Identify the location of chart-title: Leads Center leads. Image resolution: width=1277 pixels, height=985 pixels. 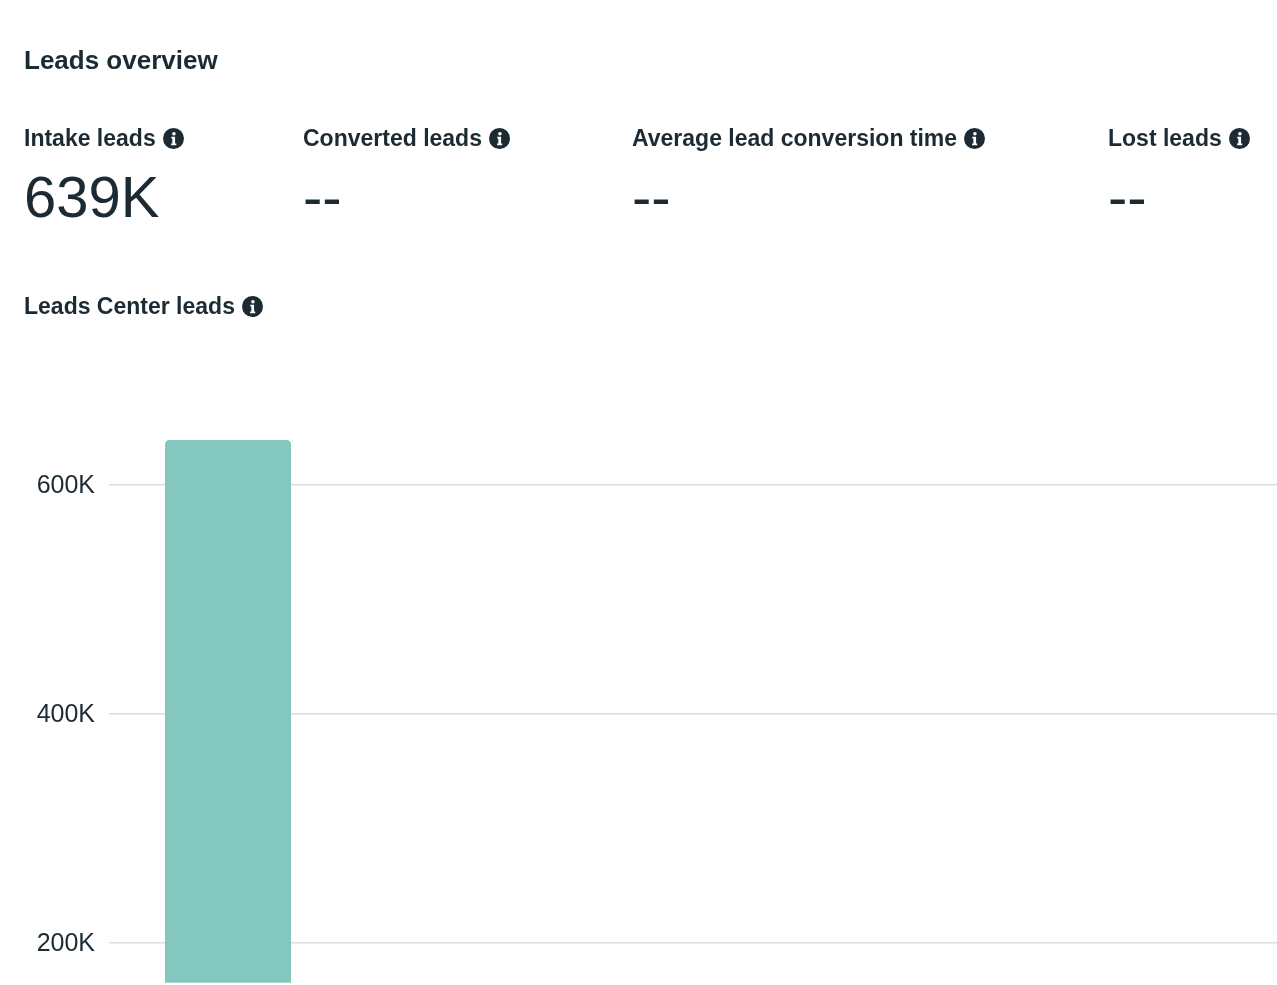
(129, 306).